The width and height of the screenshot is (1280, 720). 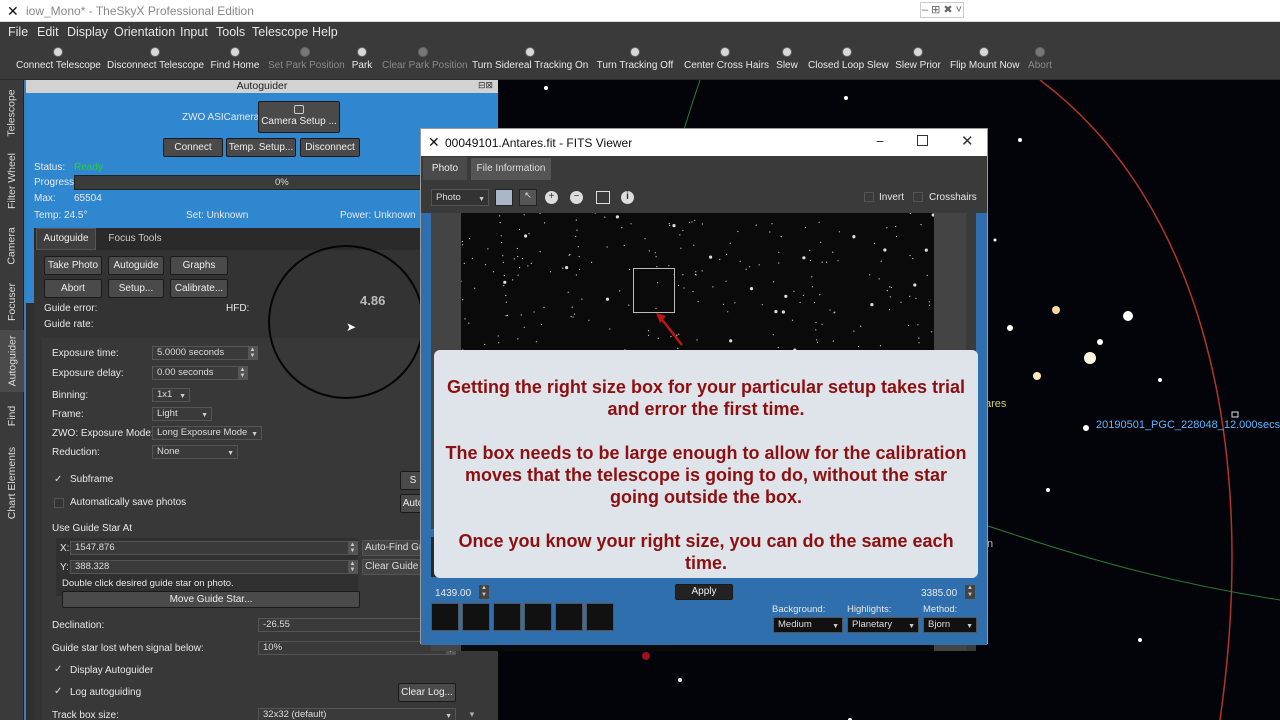 What do you see at coordinates (199, 265) in the screenshot?
I see `graphs-button: Graphs` at bounding box center [199, 265].